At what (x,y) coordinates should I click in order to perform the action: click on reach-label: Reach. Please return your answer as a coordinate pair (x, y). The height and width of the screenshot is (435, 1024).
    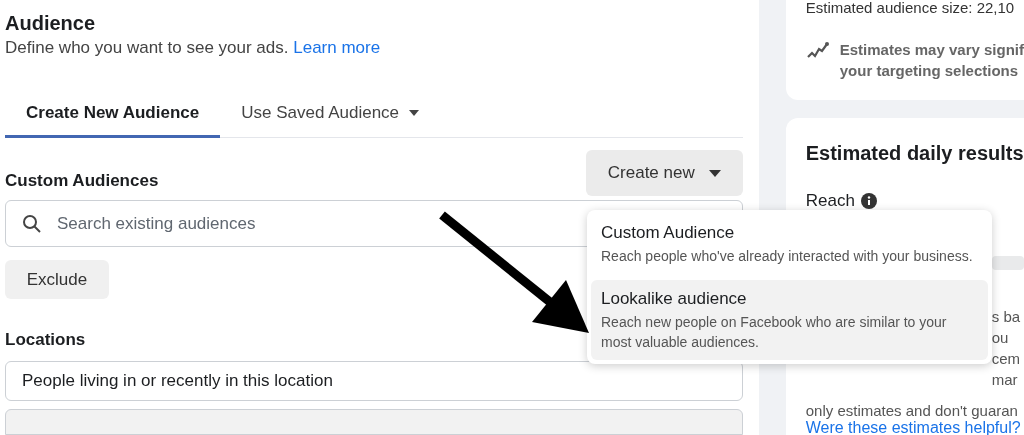
    Looking at the image, I should click on (830, 201).